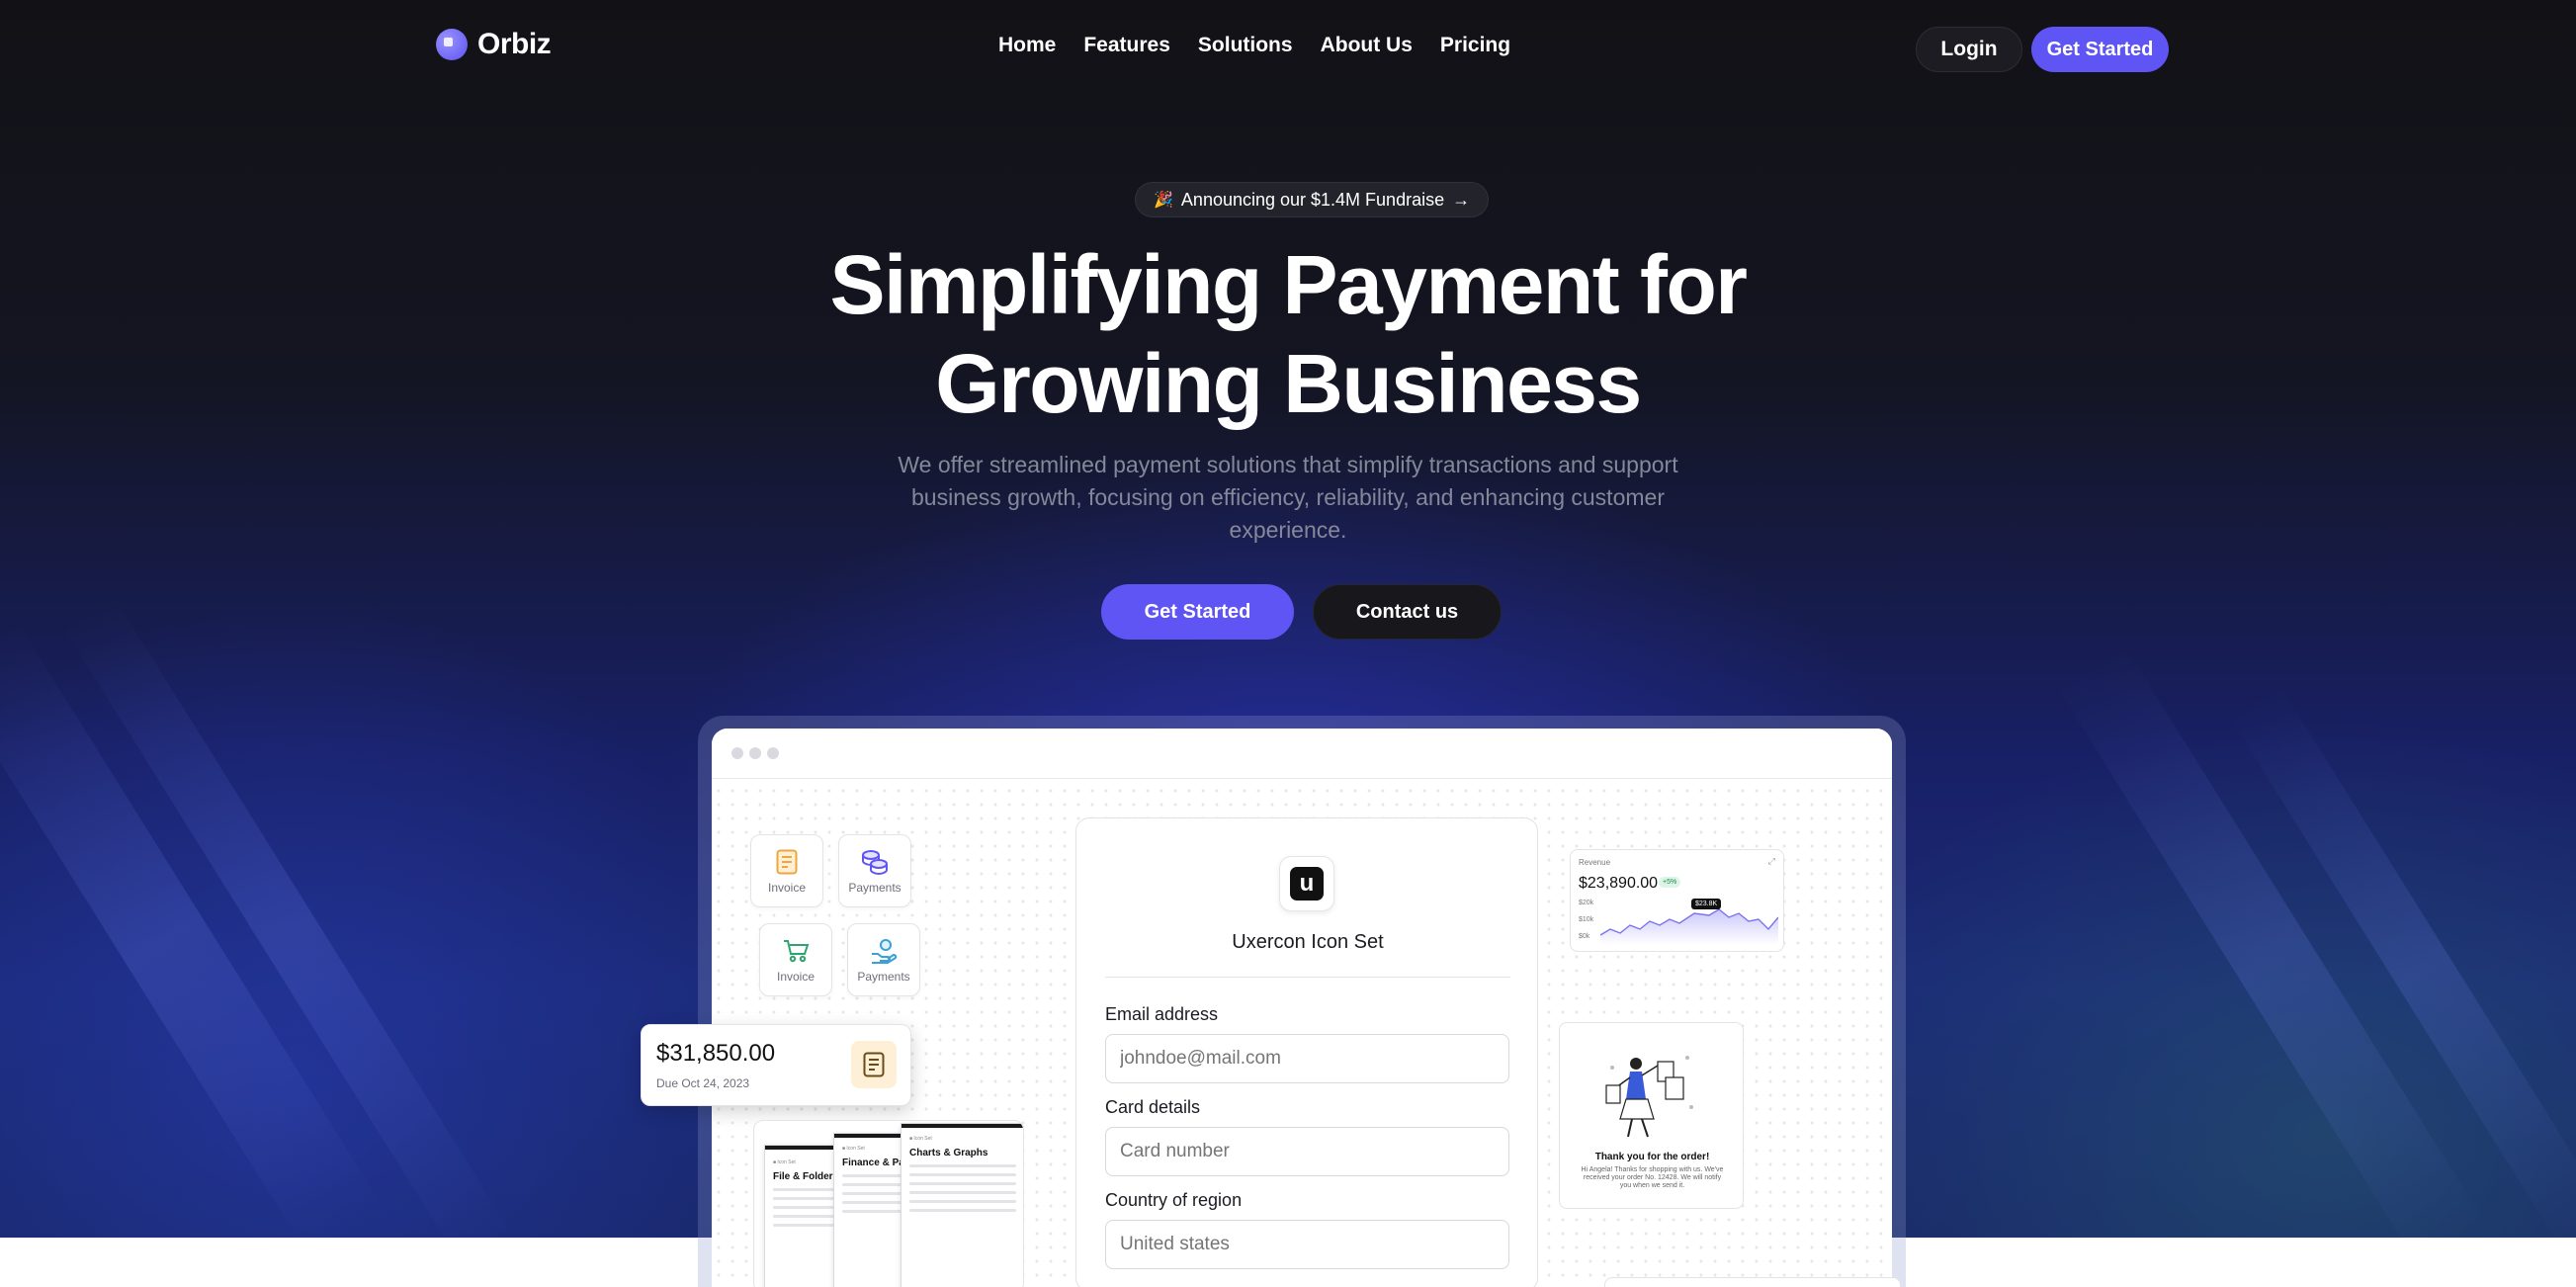 The width and height of the screenshot is (2576, 1287). What do you see at coordinates (875, 862) in the screenshot?
I see `coins-icon` at bounding box center [875, 862].